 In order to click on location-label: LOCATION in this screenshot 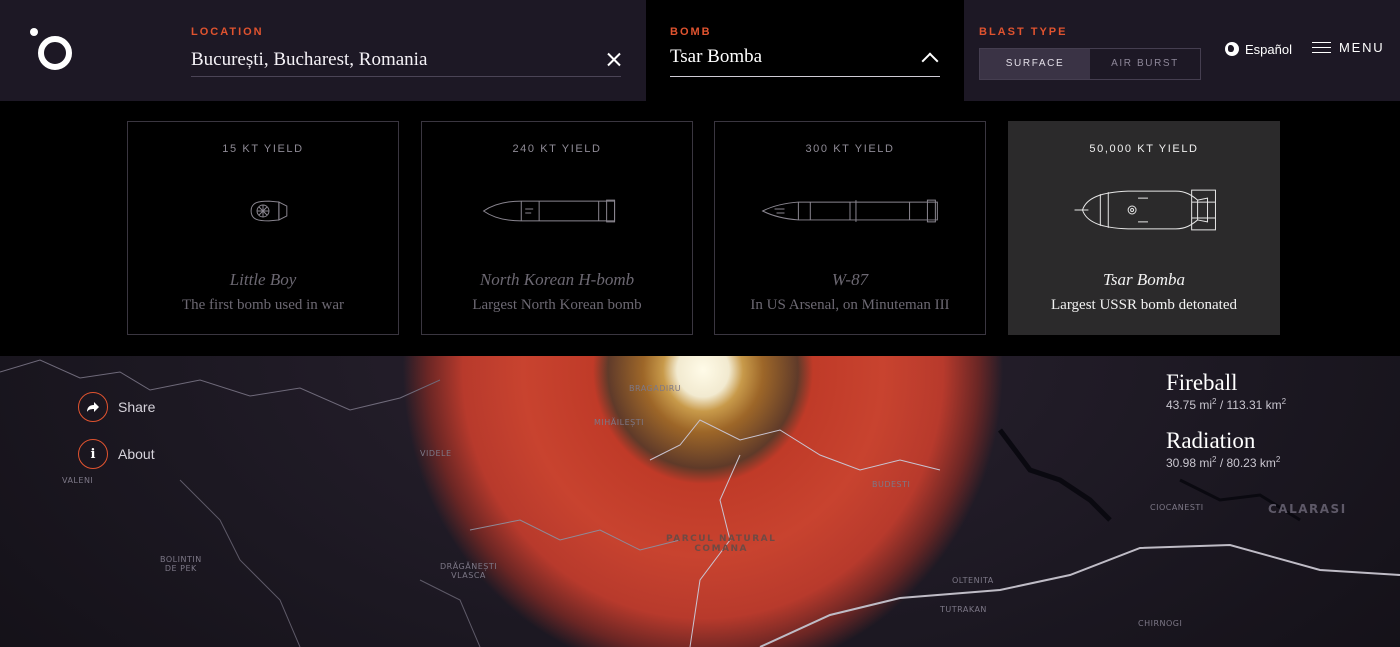, I will do `click(227, 32)`.